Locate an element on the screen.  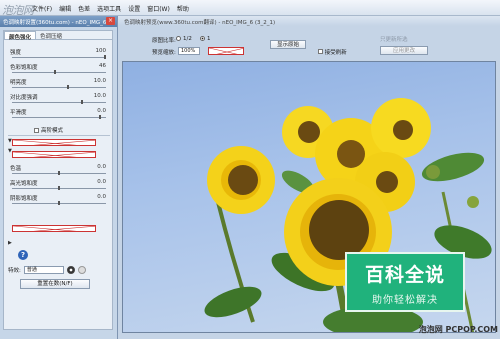
panel-title-bar: 色调映射设置(360tu.com) - nEO_IMG_6 × is located at coordinates (58, 21).